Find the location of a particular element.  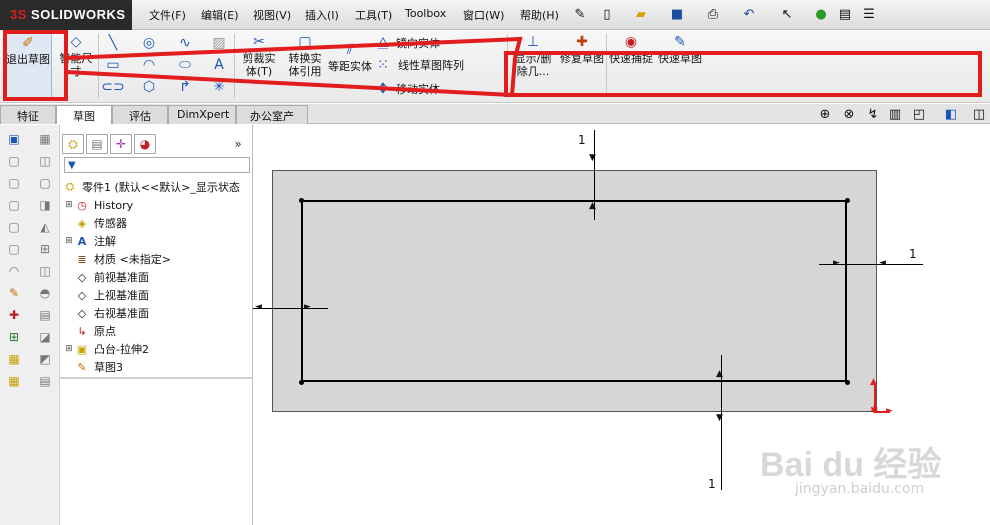

highlight-arrow-overlay is located at coordinates (294, 67).